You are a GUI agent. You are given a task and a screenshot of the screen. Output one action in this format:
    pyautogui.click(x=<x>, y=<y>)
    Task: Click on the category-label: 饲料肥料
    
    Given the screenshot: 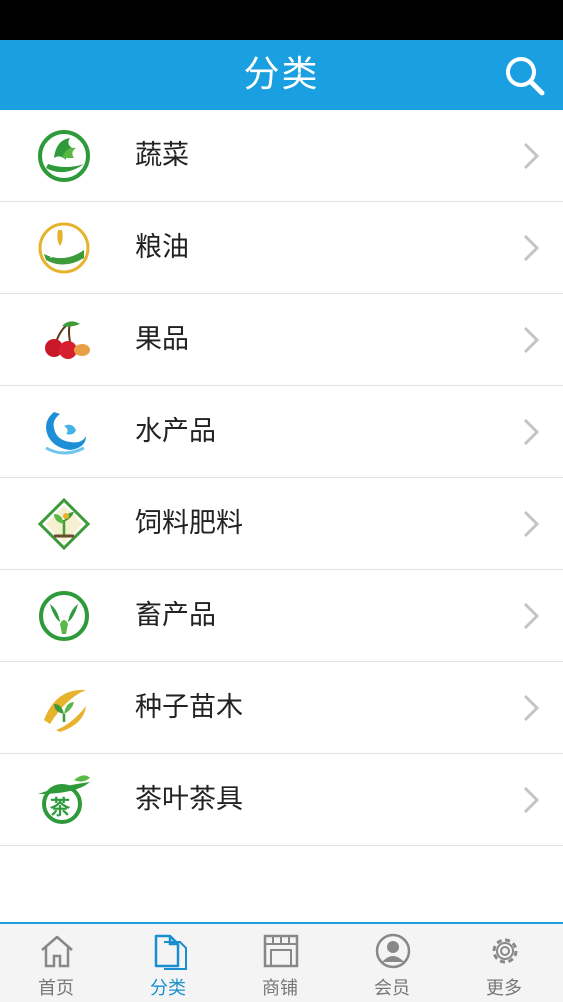 What is the action you would take?
    pyautogui.click(x=189, y=523)
    